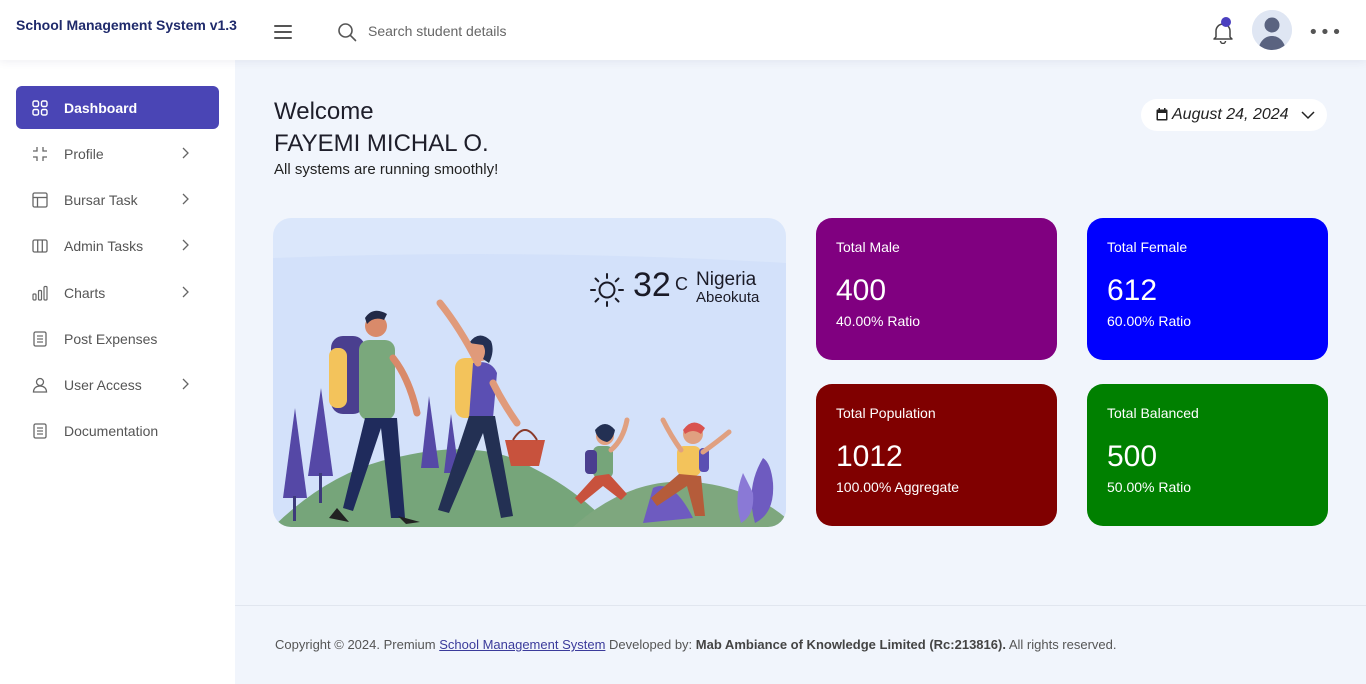 The image size is (1366, 684). What do you see at coordinates (381, 128) in the screenshot?
I see `welcome-heading: Welcome FAYEMI MICHAL O.` at bounding box center [381, 128].